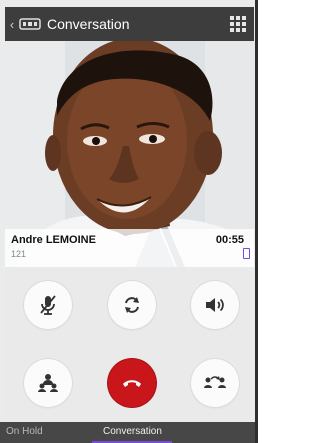 This screenshot has height=443, width=320. What do you see at coordinates (238, 24) in the screenshot?
I see `dialpad-grid-icon` at bounding box center [238, 24].